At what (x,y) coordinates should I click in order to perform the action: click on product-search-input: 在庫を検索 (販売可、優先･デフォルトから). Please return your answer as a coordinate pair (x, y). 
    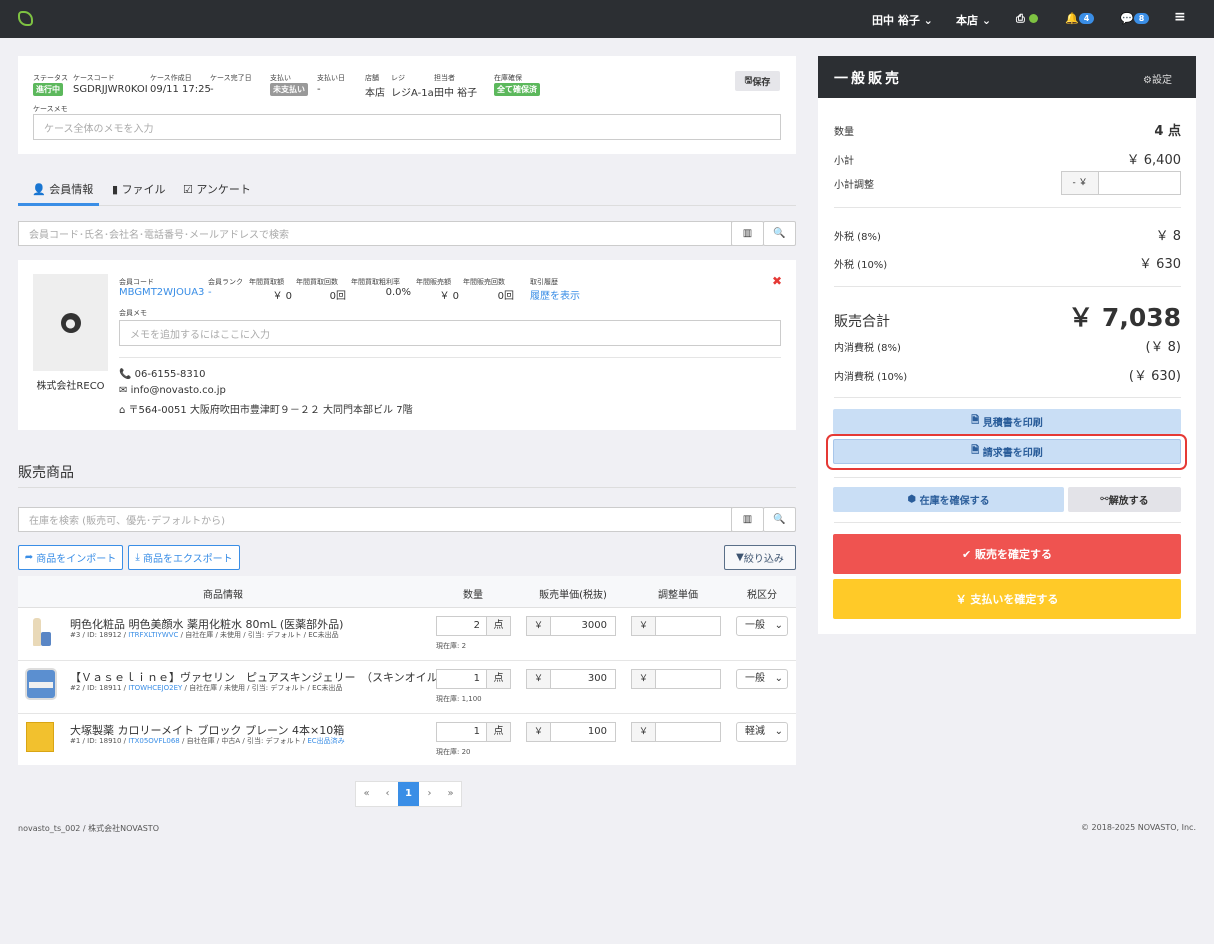
    Looking at the image, I should click on (375, 519).